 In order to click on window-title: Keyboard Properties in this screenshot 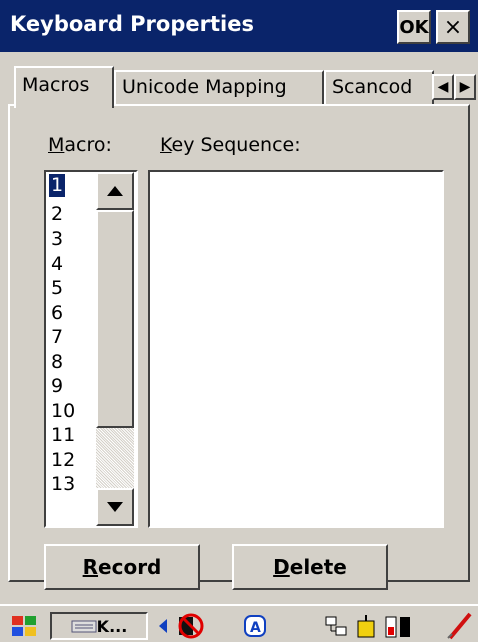, I will do `click(132, 24)`.